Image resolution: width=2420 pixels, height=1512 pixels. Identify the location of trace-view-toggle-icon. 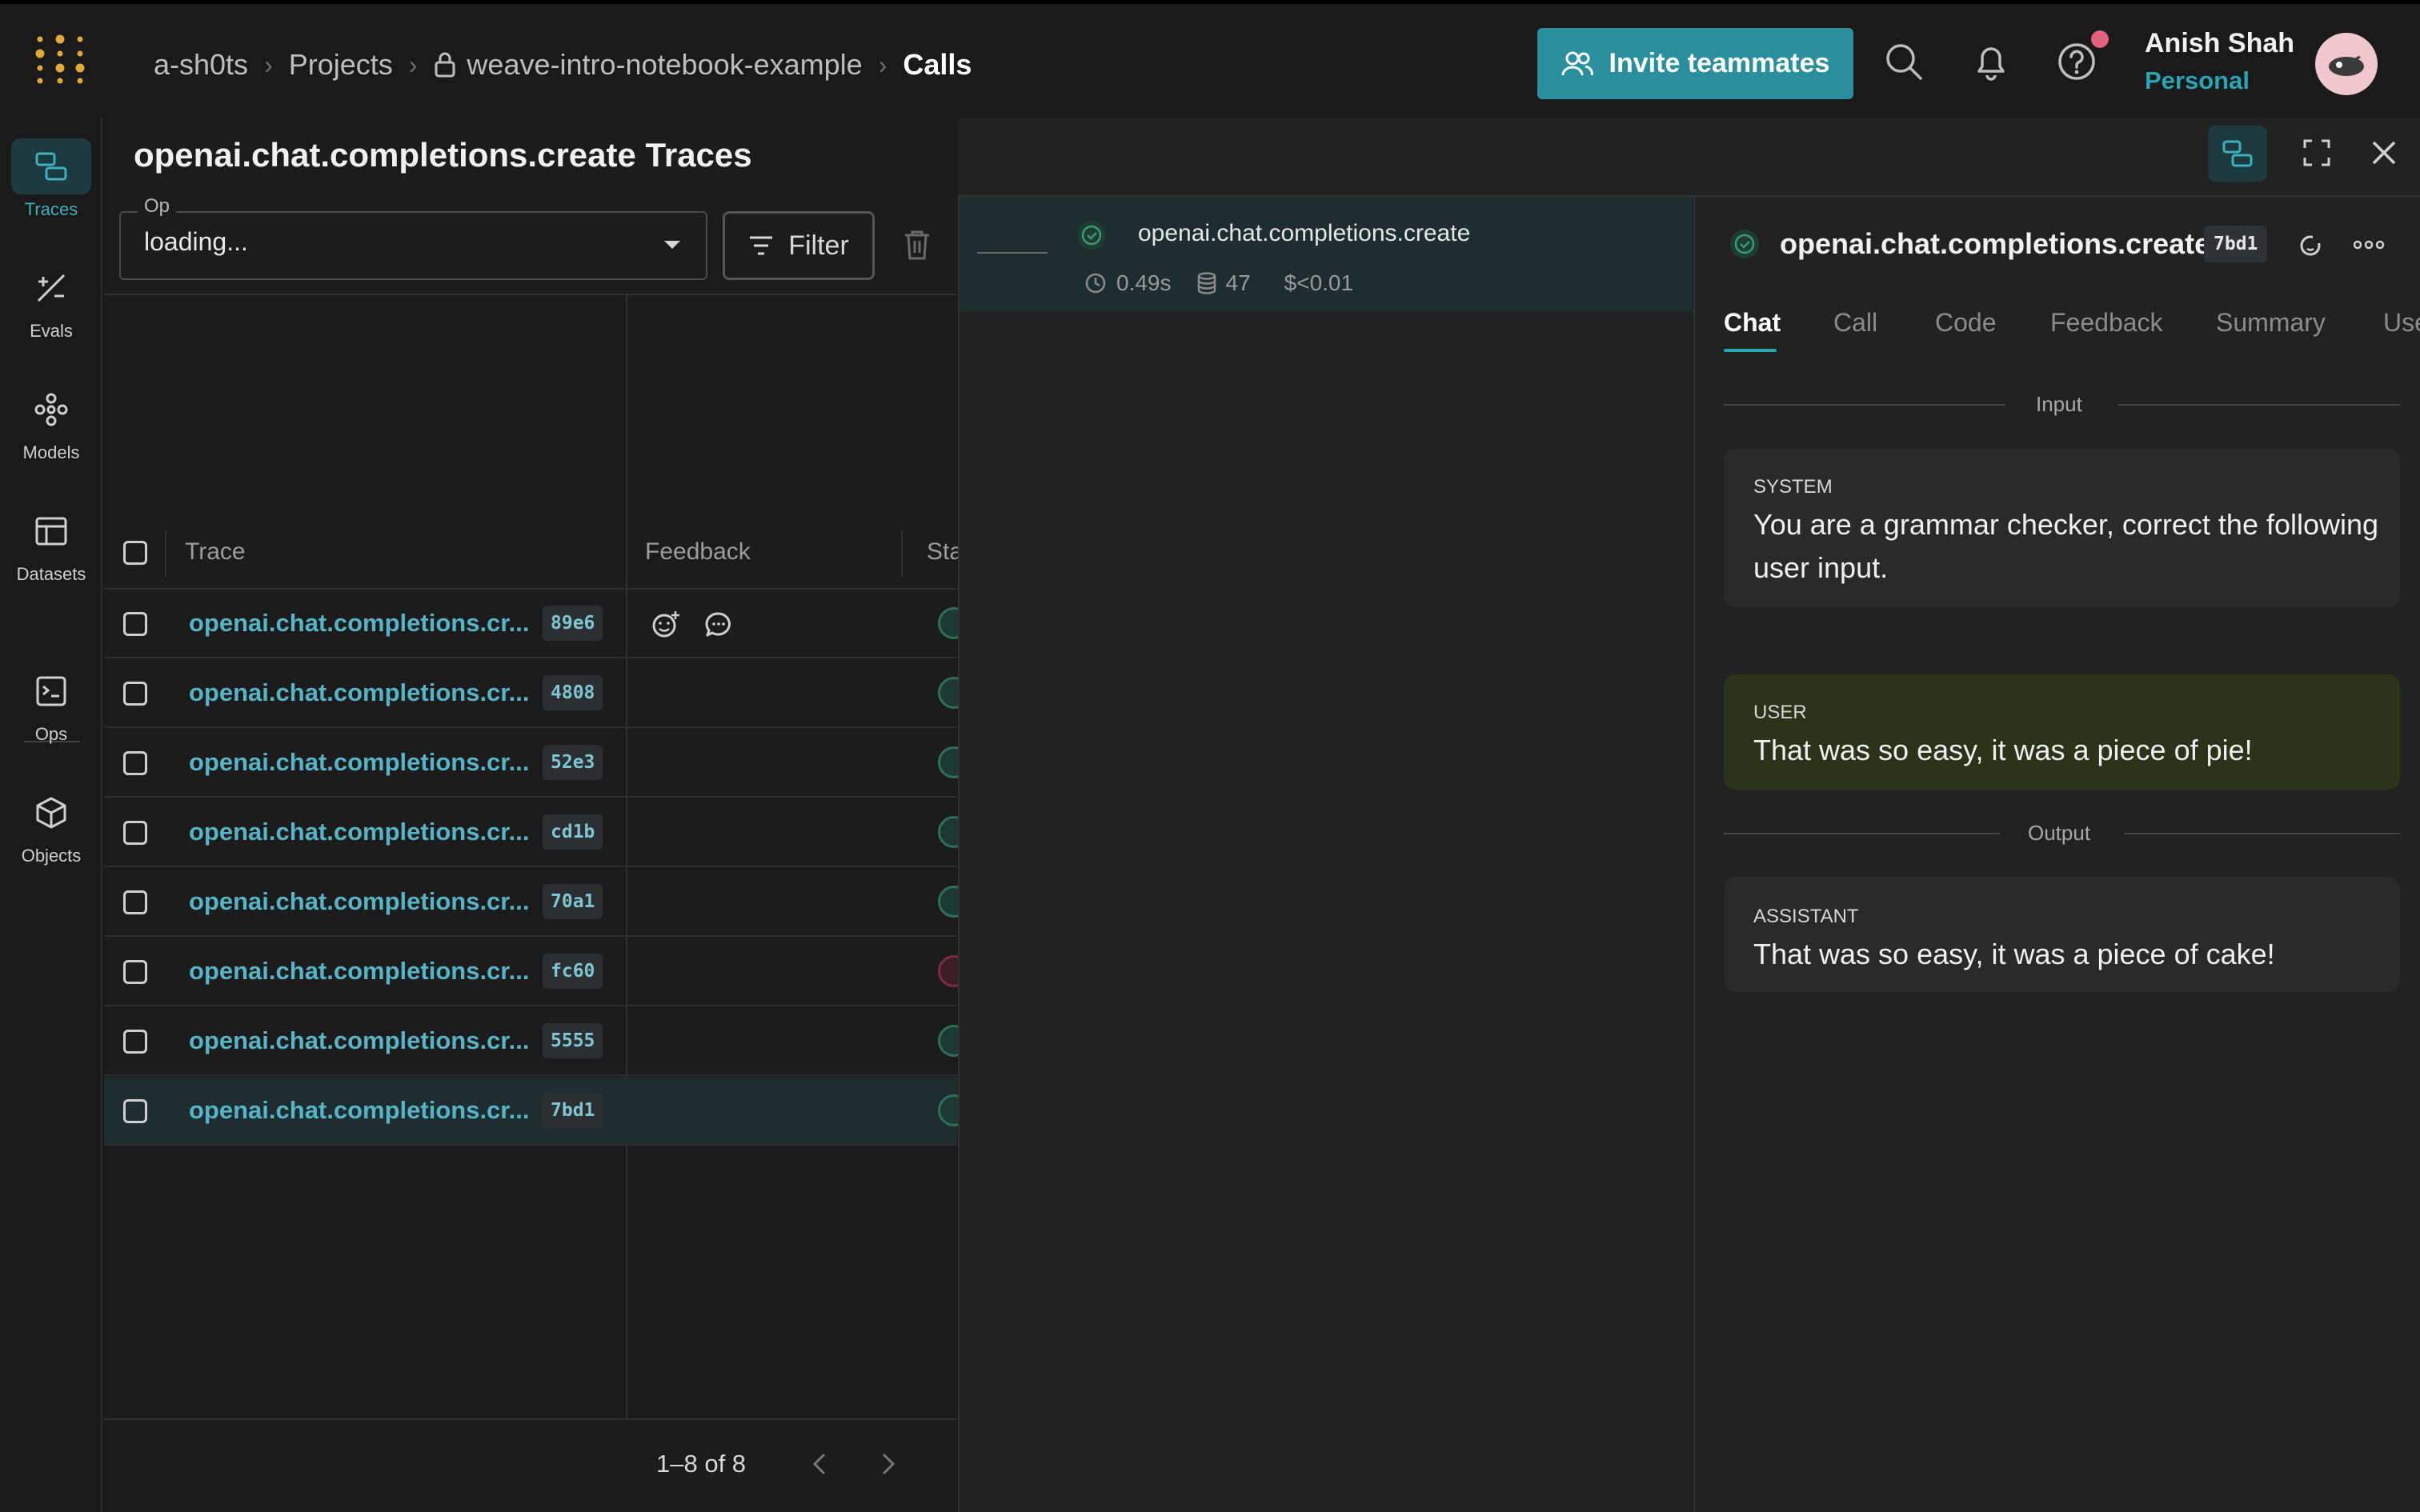
(2237, 154).